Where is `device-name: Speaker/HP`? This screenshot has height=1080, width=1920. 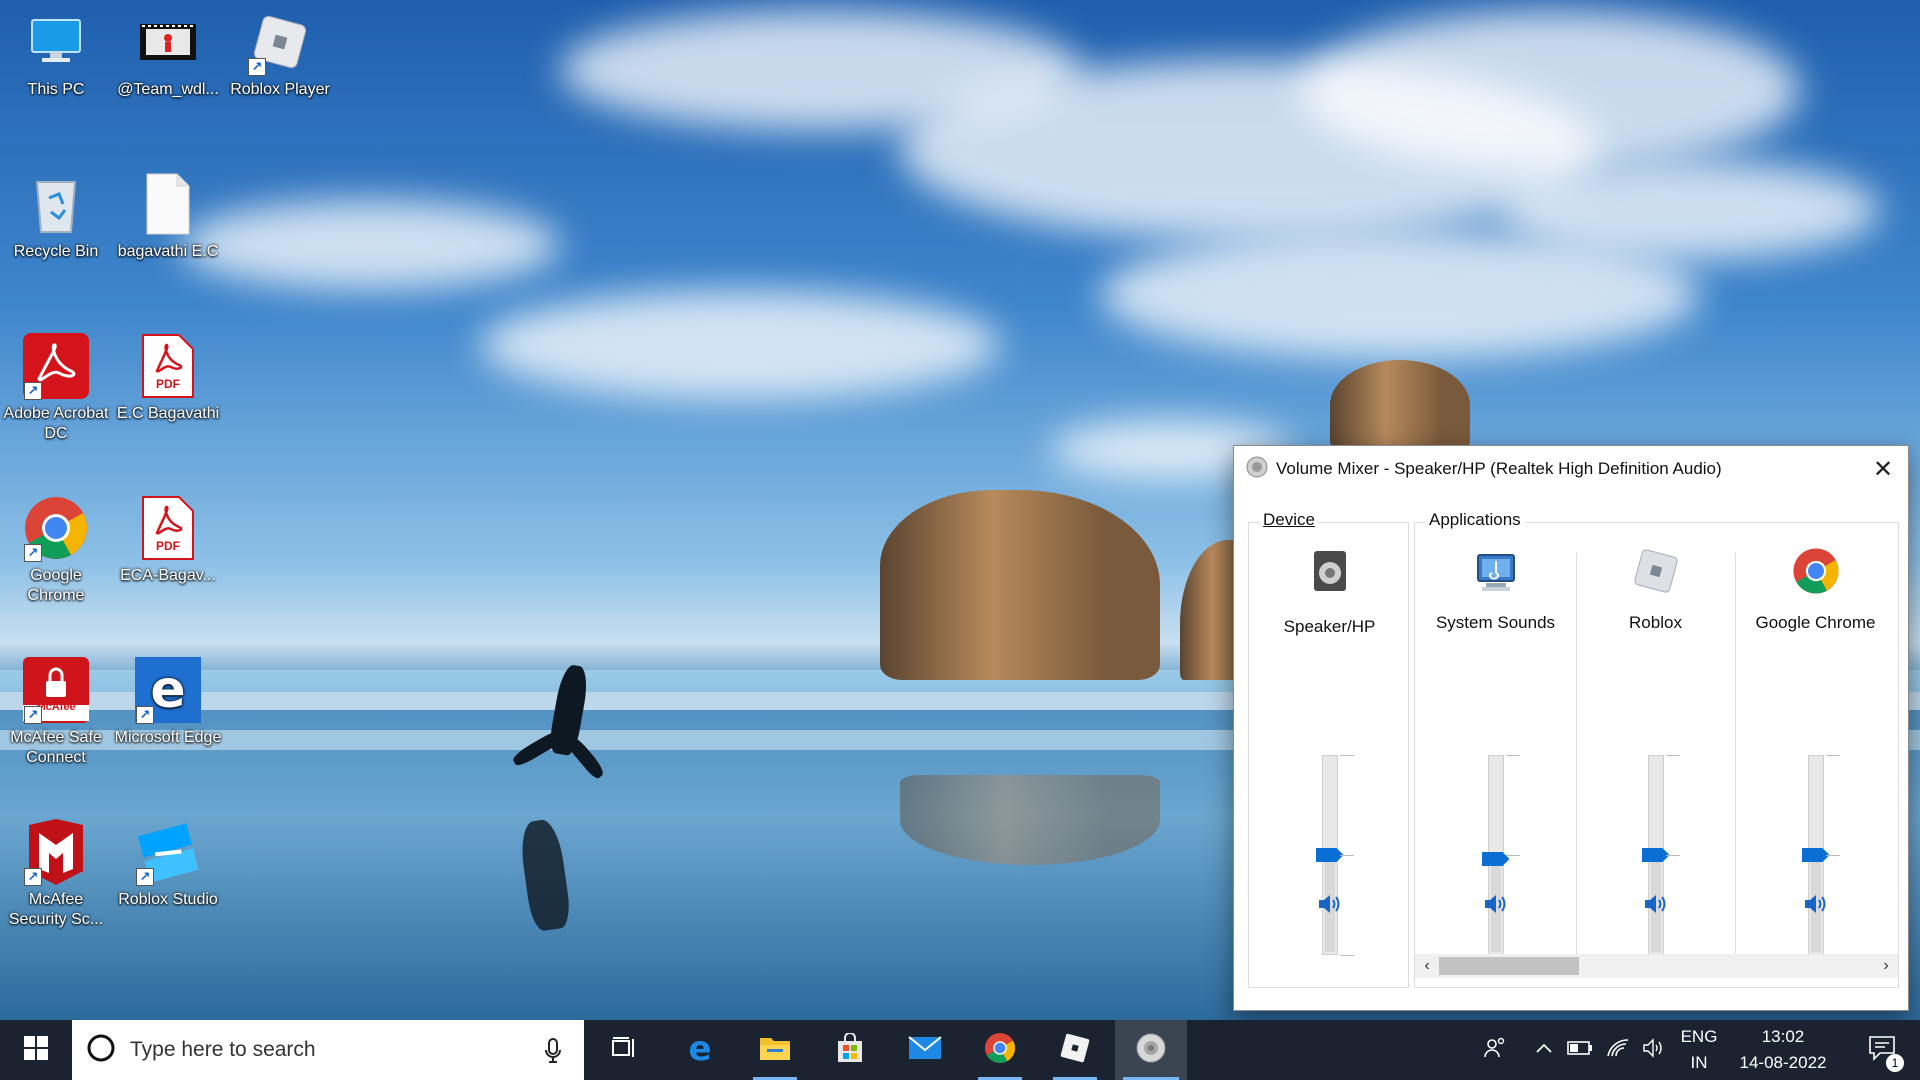
device-name: Speaker/HP is located at coordinates (1329, 627).